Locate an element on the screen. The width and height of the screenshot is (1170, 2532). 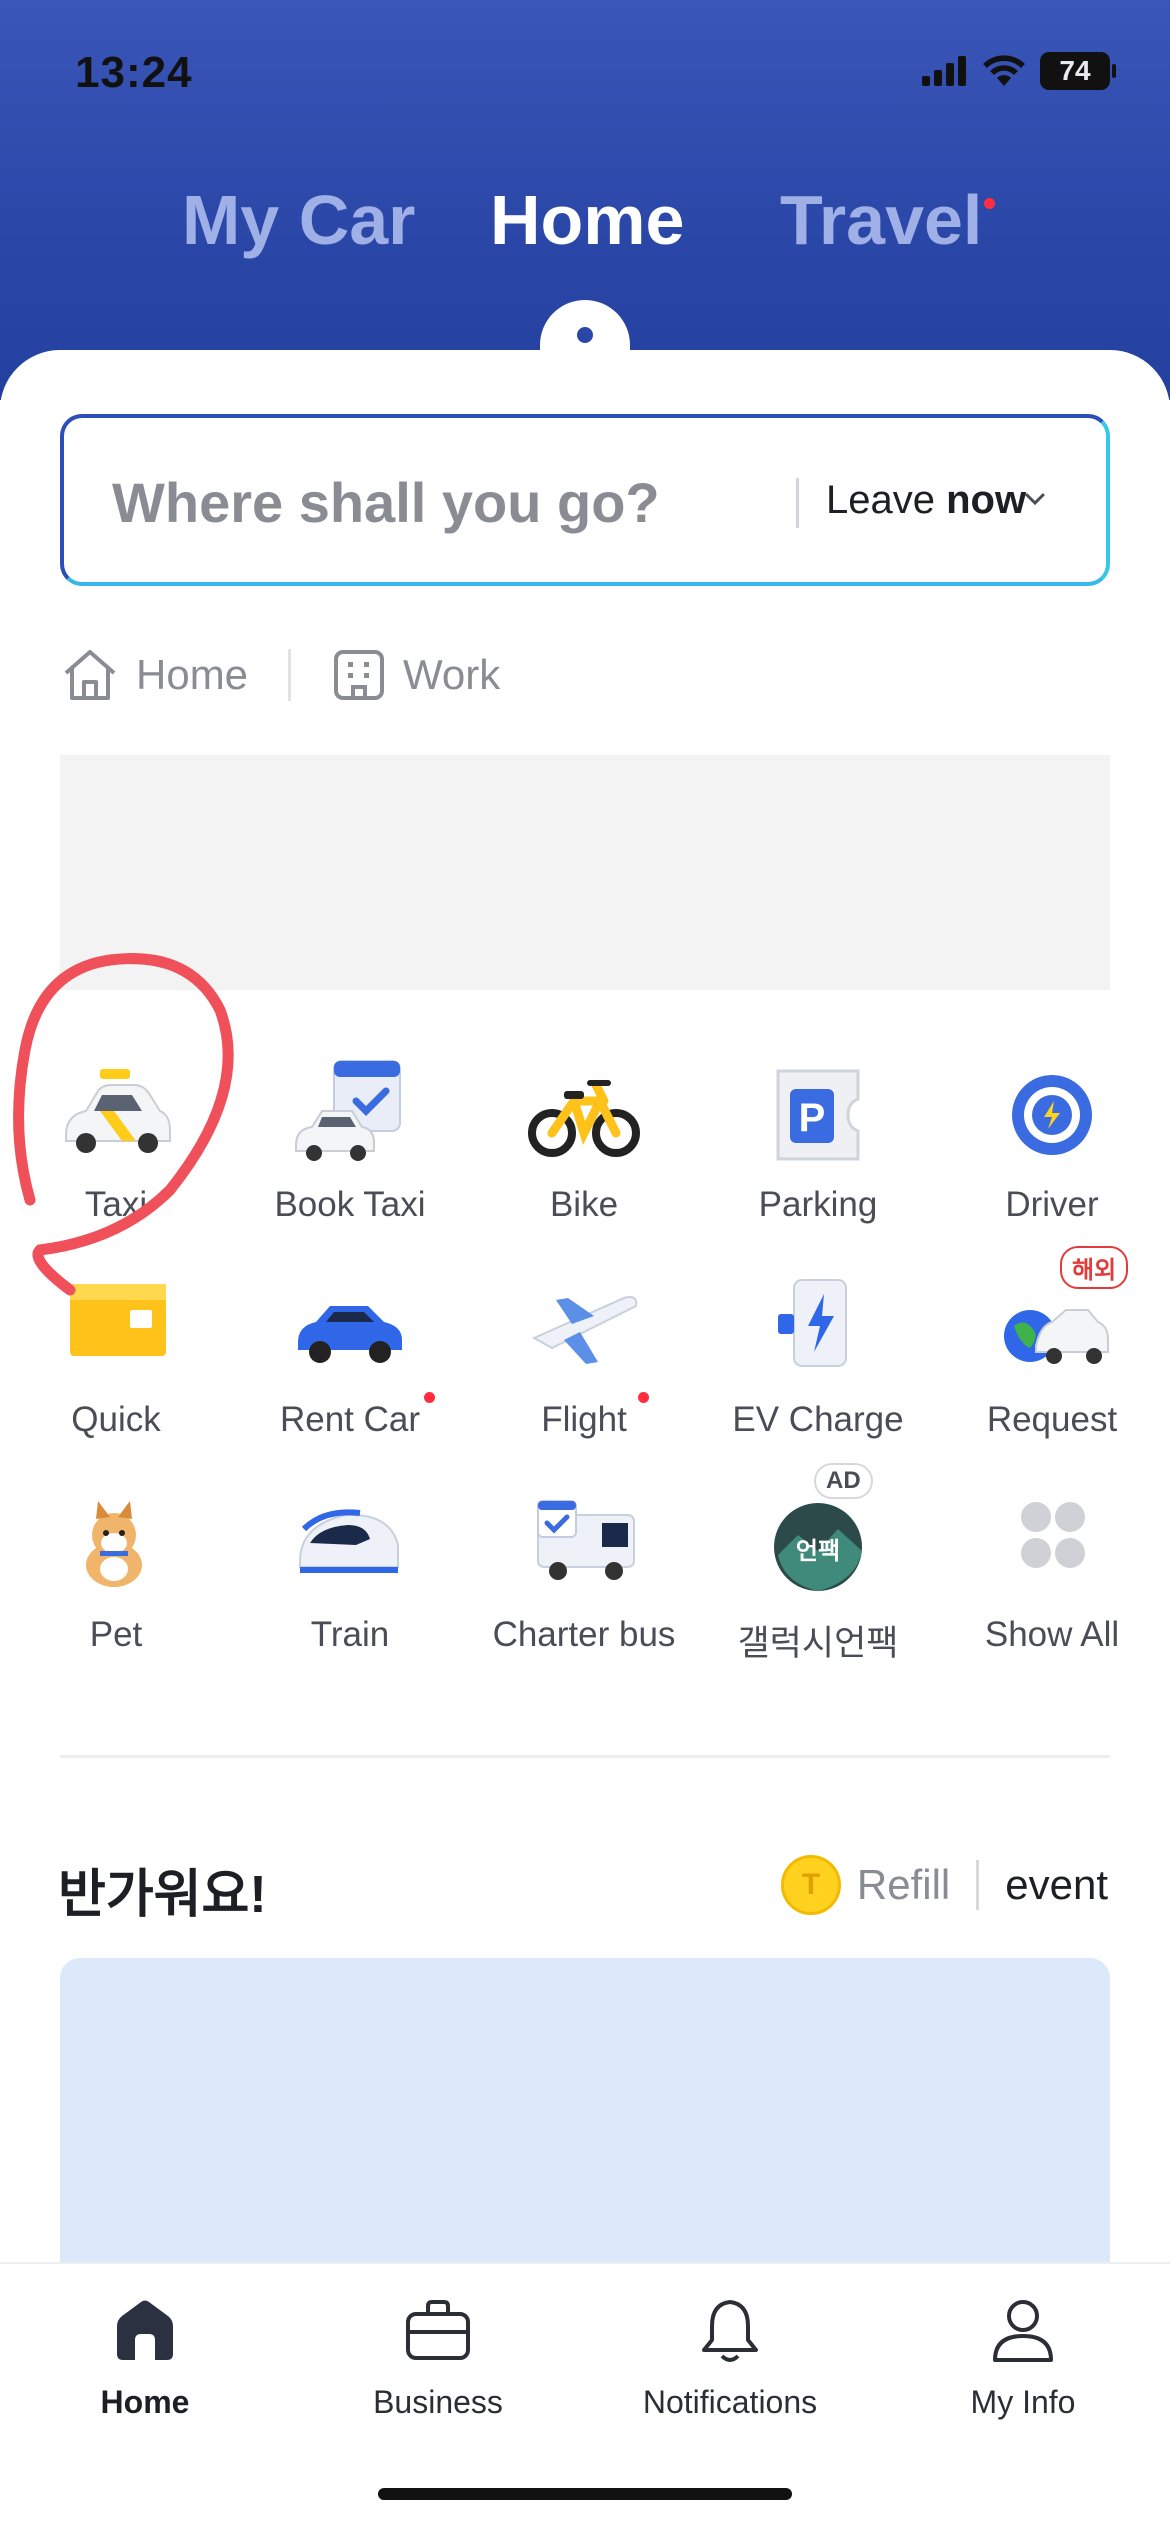
service-request: 해외 Request is located at coordinates (1052, 1358).